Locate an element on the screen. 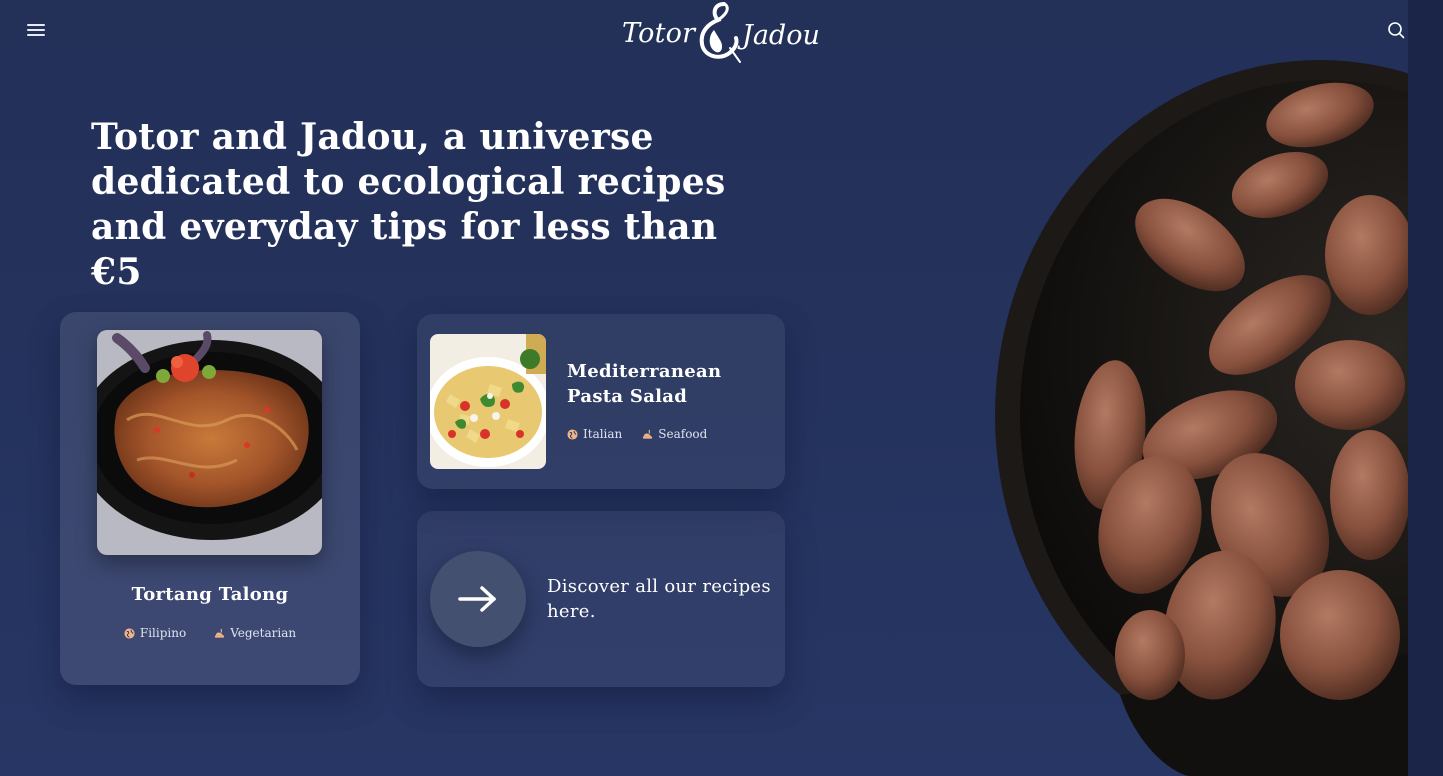  cuisine-tag: Italian is located at coordinates (594, 434).